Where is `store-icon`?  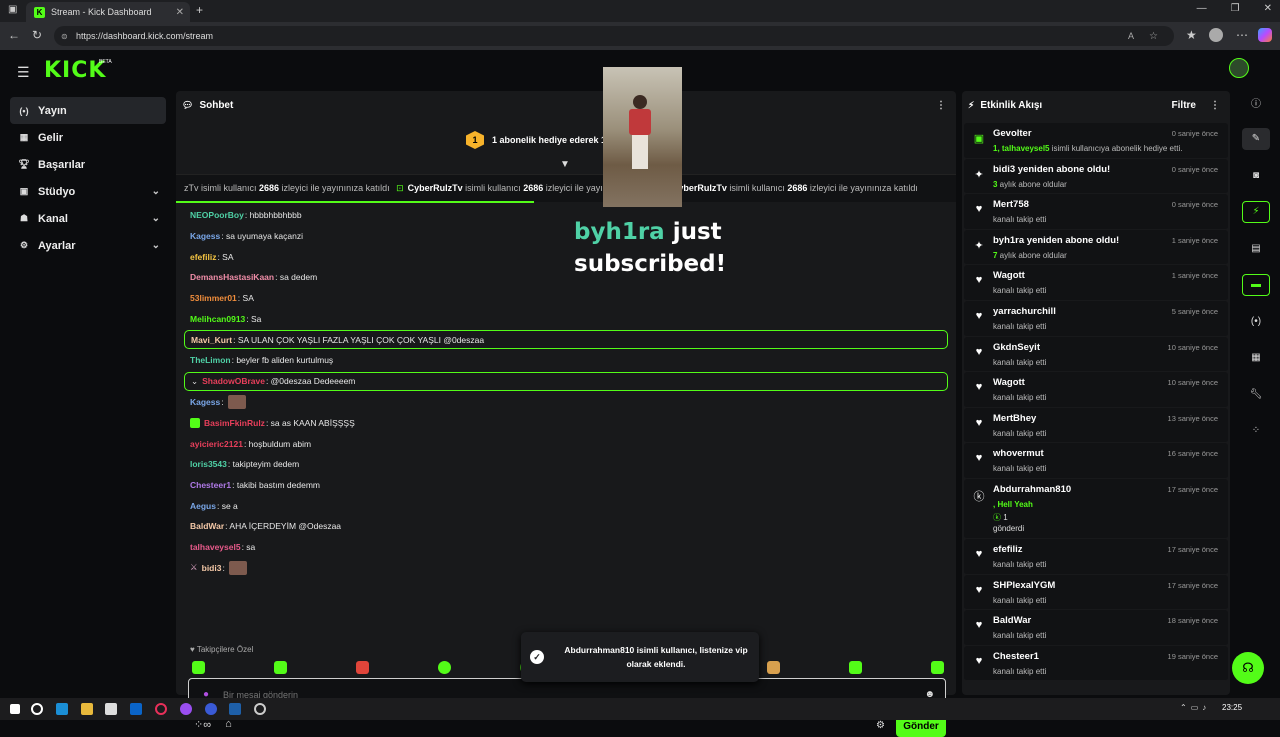
store-icon is located at coordinates (111, 709).